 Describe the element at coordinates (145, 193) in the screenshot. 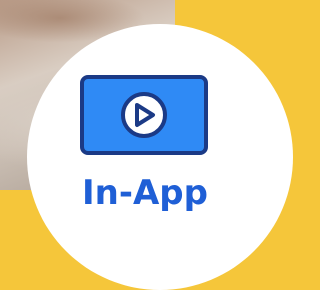

I see `in-app-label: In-App` at that location.